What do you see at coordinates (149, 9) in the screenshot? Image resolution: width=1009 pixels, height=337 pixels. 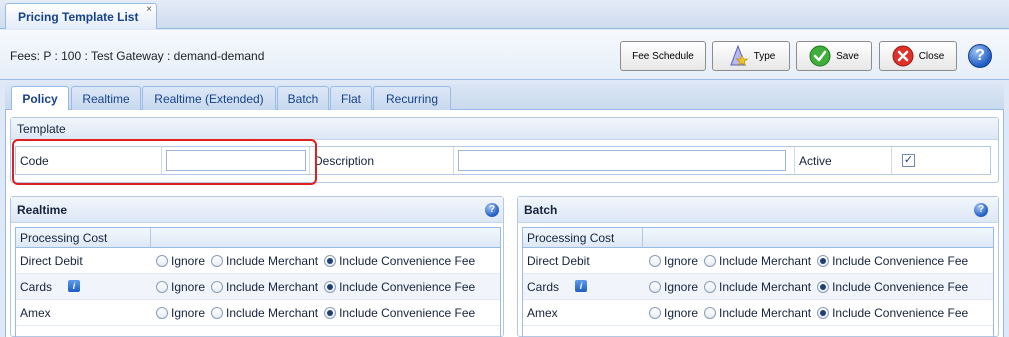 I see `tab-close-icon: ×` at bounding box center [149, 9].